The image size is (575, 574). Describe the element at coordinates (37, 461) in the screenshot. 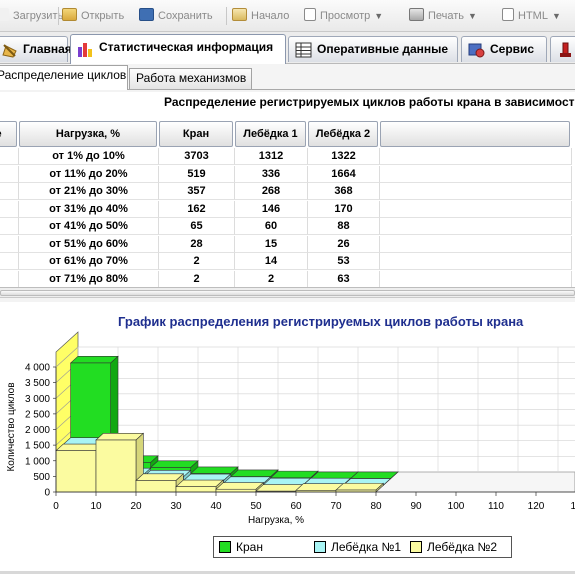

I see `y-tick-label: 1 000` at that location.